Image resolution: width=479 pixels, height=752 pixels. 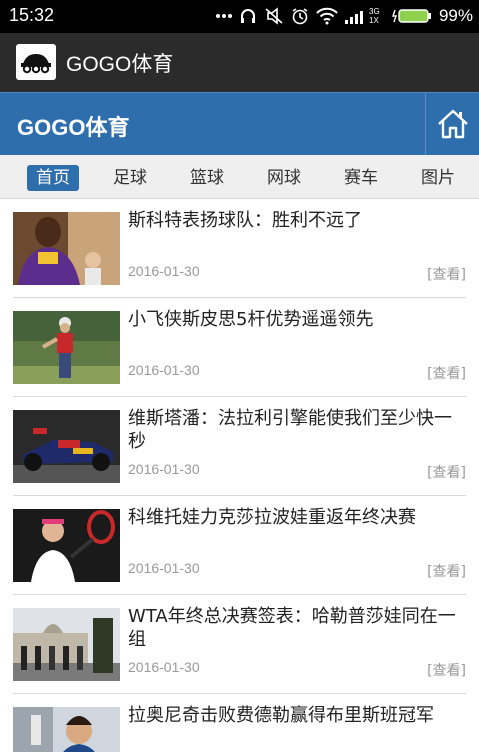 What do you see at coordinates (374, 20) in the screenshot?
I see `network-sub: 1X` at bounding box center [374, 20].